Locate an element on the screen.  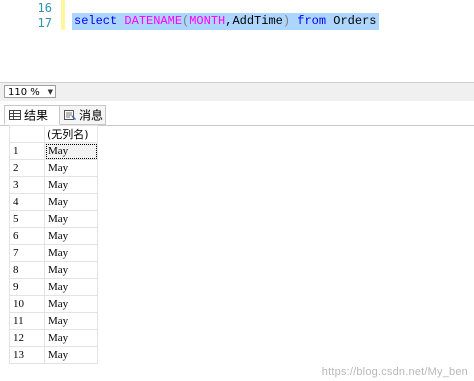
table-row: 3 May is located at coordinates (53, 185).